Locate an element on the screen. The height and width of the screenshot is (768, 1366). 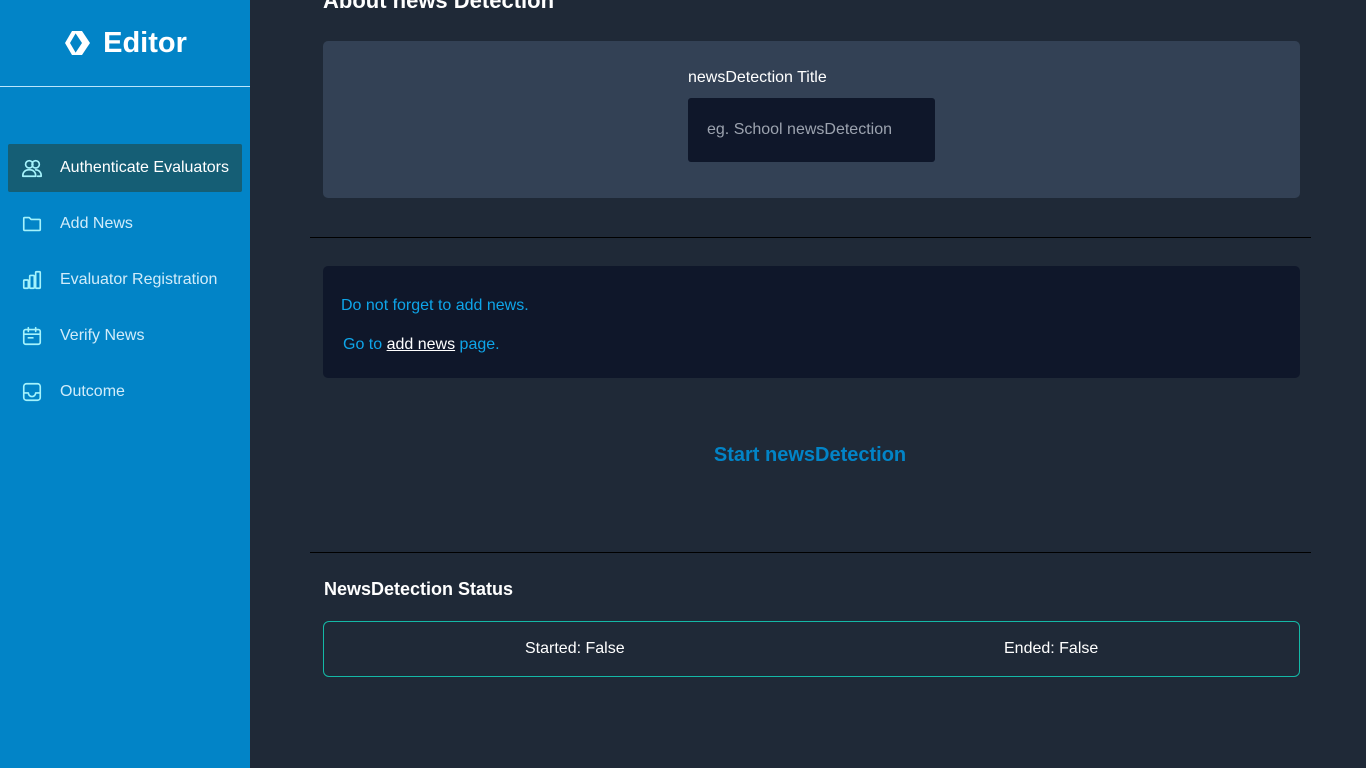
brand: Editor is located at coordinates (125, 43).